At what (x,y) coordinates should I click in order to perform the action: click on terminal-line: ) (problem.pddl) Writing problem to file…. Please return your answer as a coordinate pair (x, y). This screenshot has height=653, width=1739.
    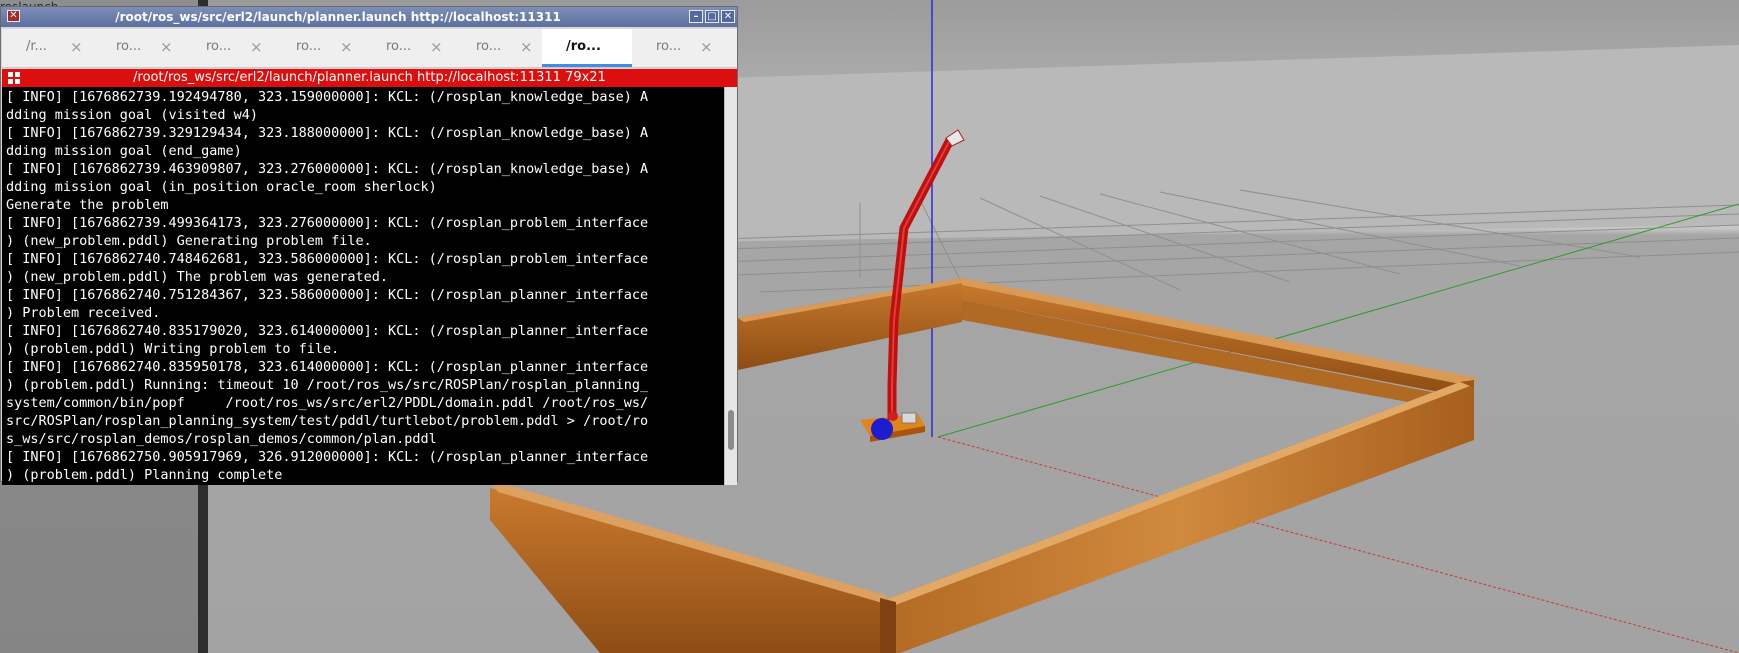
    Looking at the image, I should click on (173, 349).